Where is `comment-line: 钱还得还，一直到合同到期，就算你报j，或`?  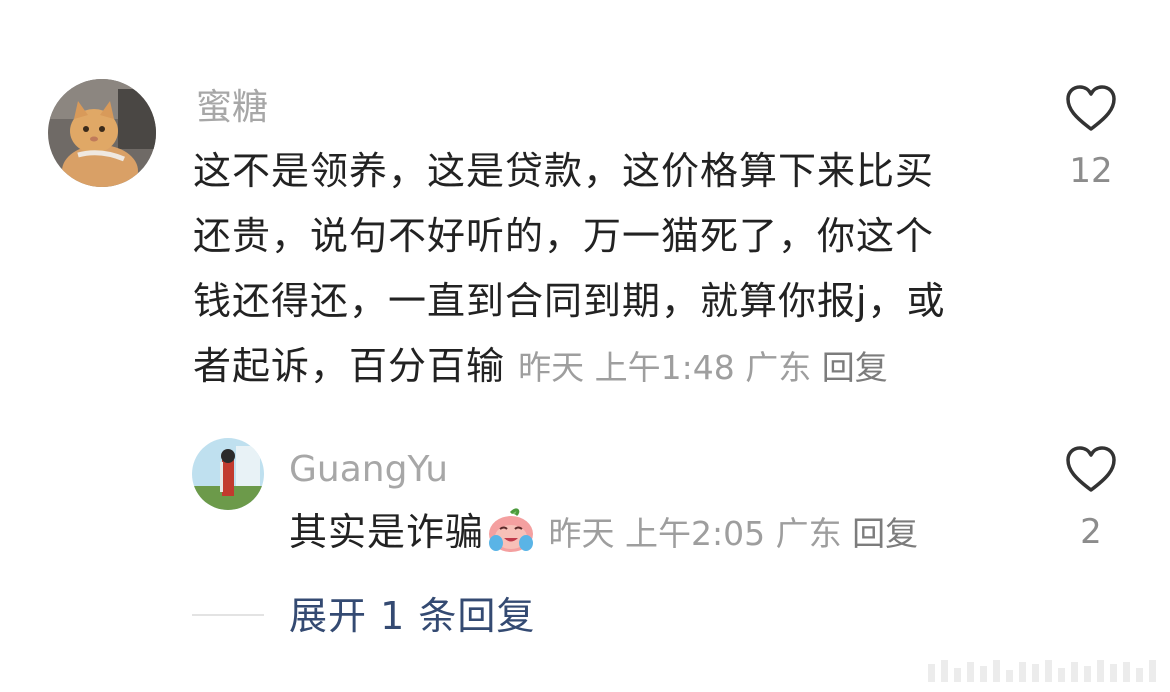
comment-line: 钱还得还，一直到合同到期，就算你报j，或 is located at coordinates (569, 301).